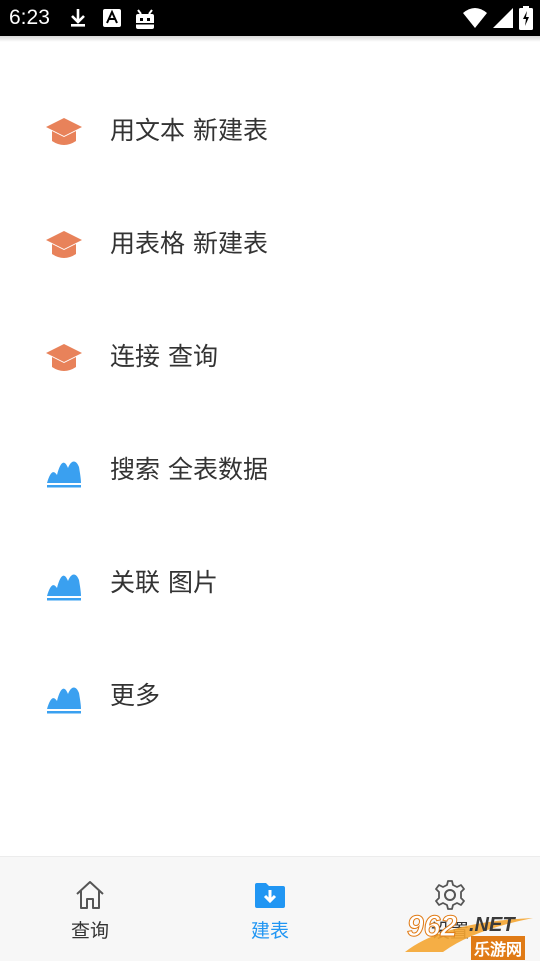 The width and height of the screenshot is (540, 961). Describe the element at coordinates (145, 19) in the screenshot. I see `android-app-icon` at that location.